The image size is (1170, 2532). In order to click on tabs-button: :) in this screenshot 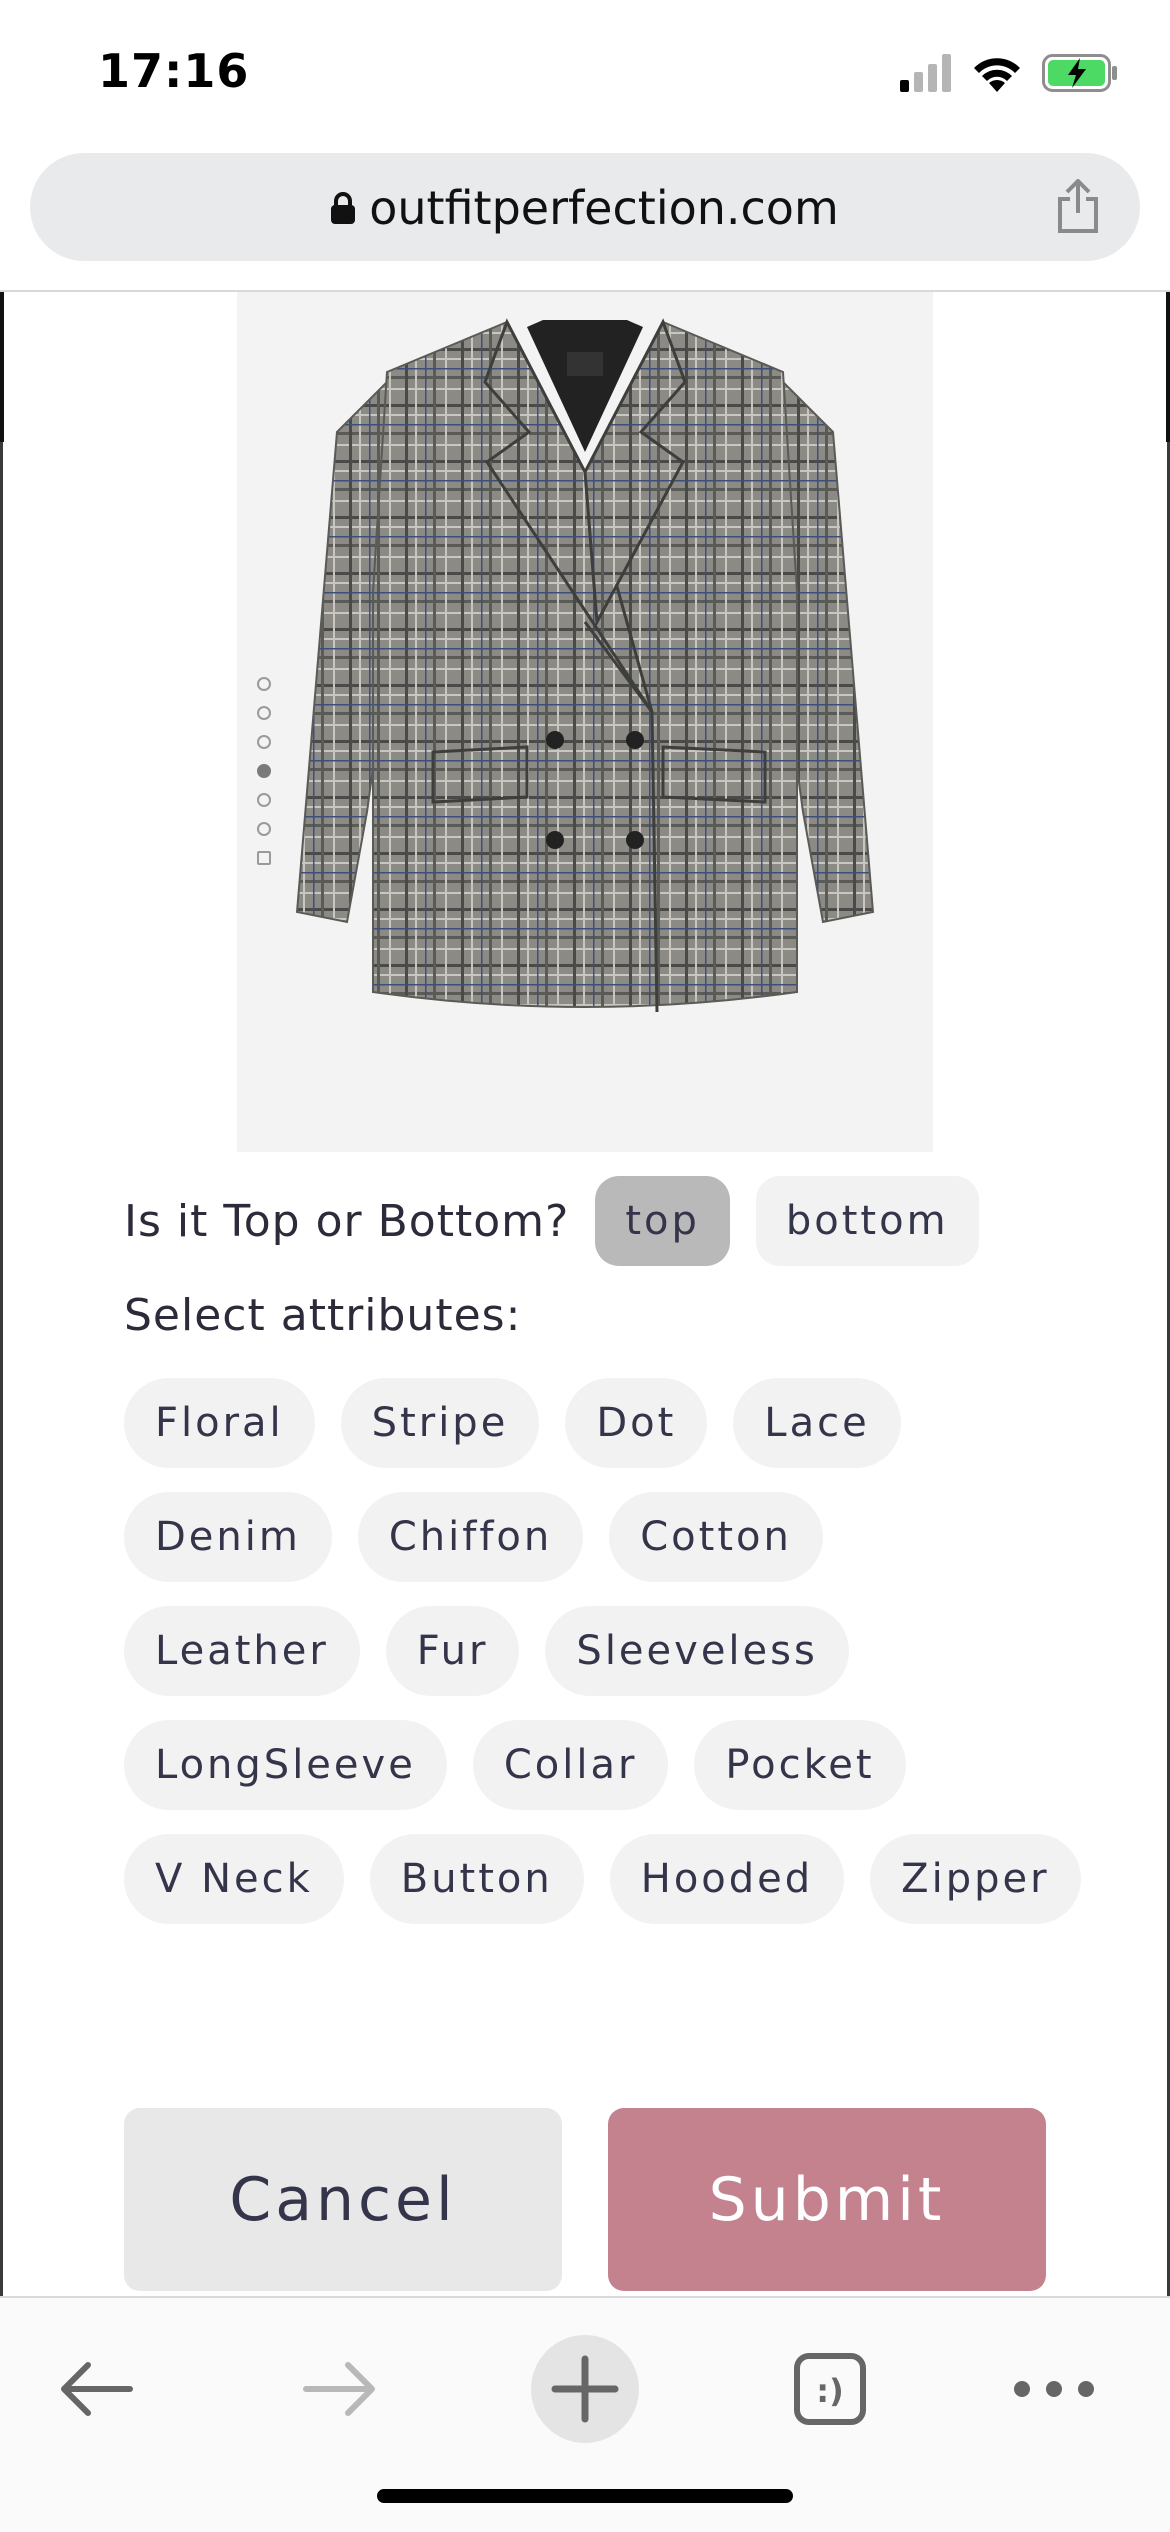, I will do `click(830, 2389)`.